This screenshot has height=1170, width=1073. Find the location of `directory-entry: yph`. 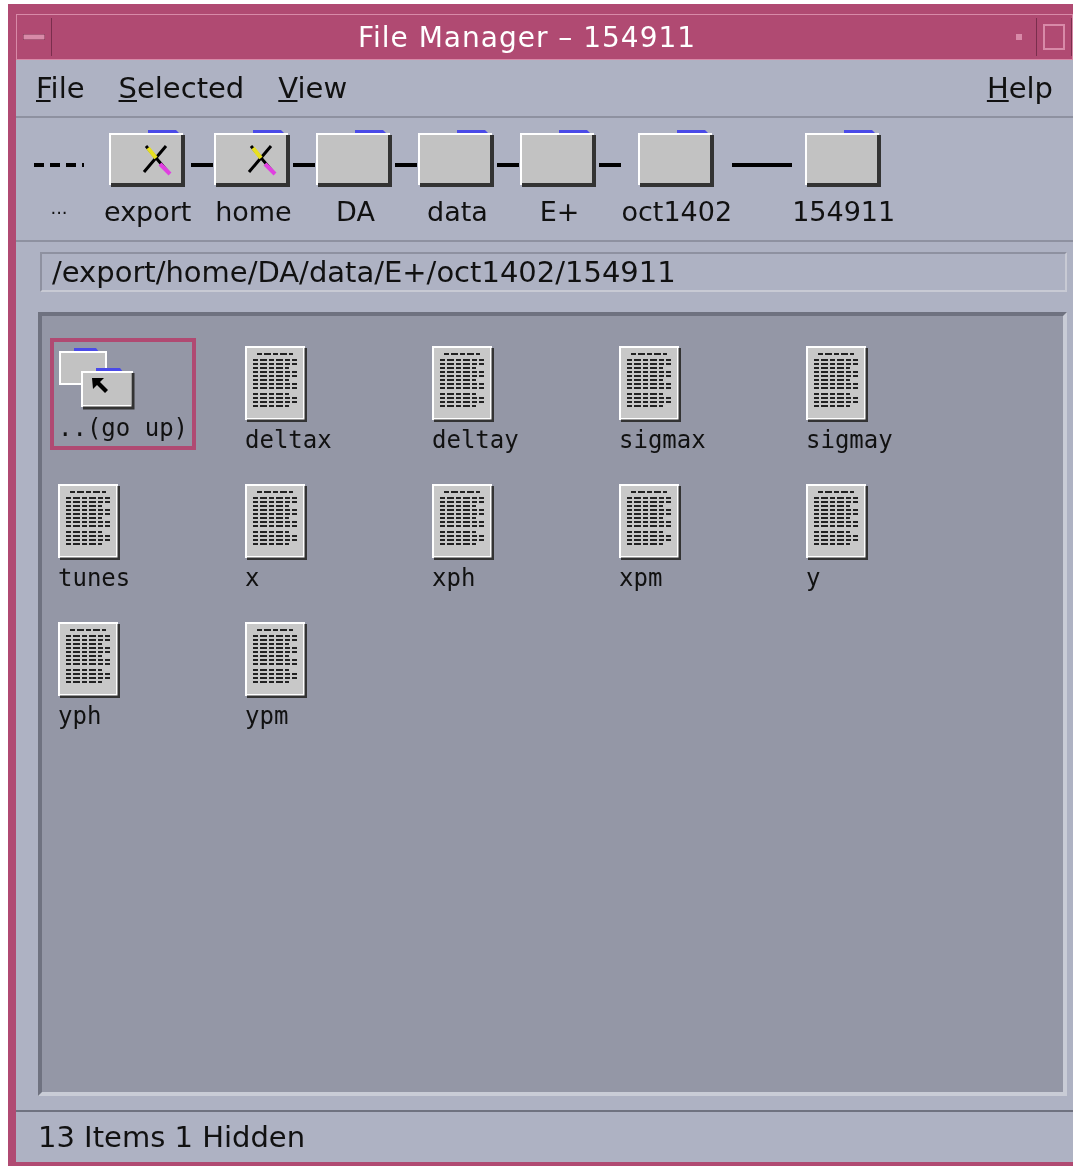

directory-entry: yph is located at coordinates (89, 676).